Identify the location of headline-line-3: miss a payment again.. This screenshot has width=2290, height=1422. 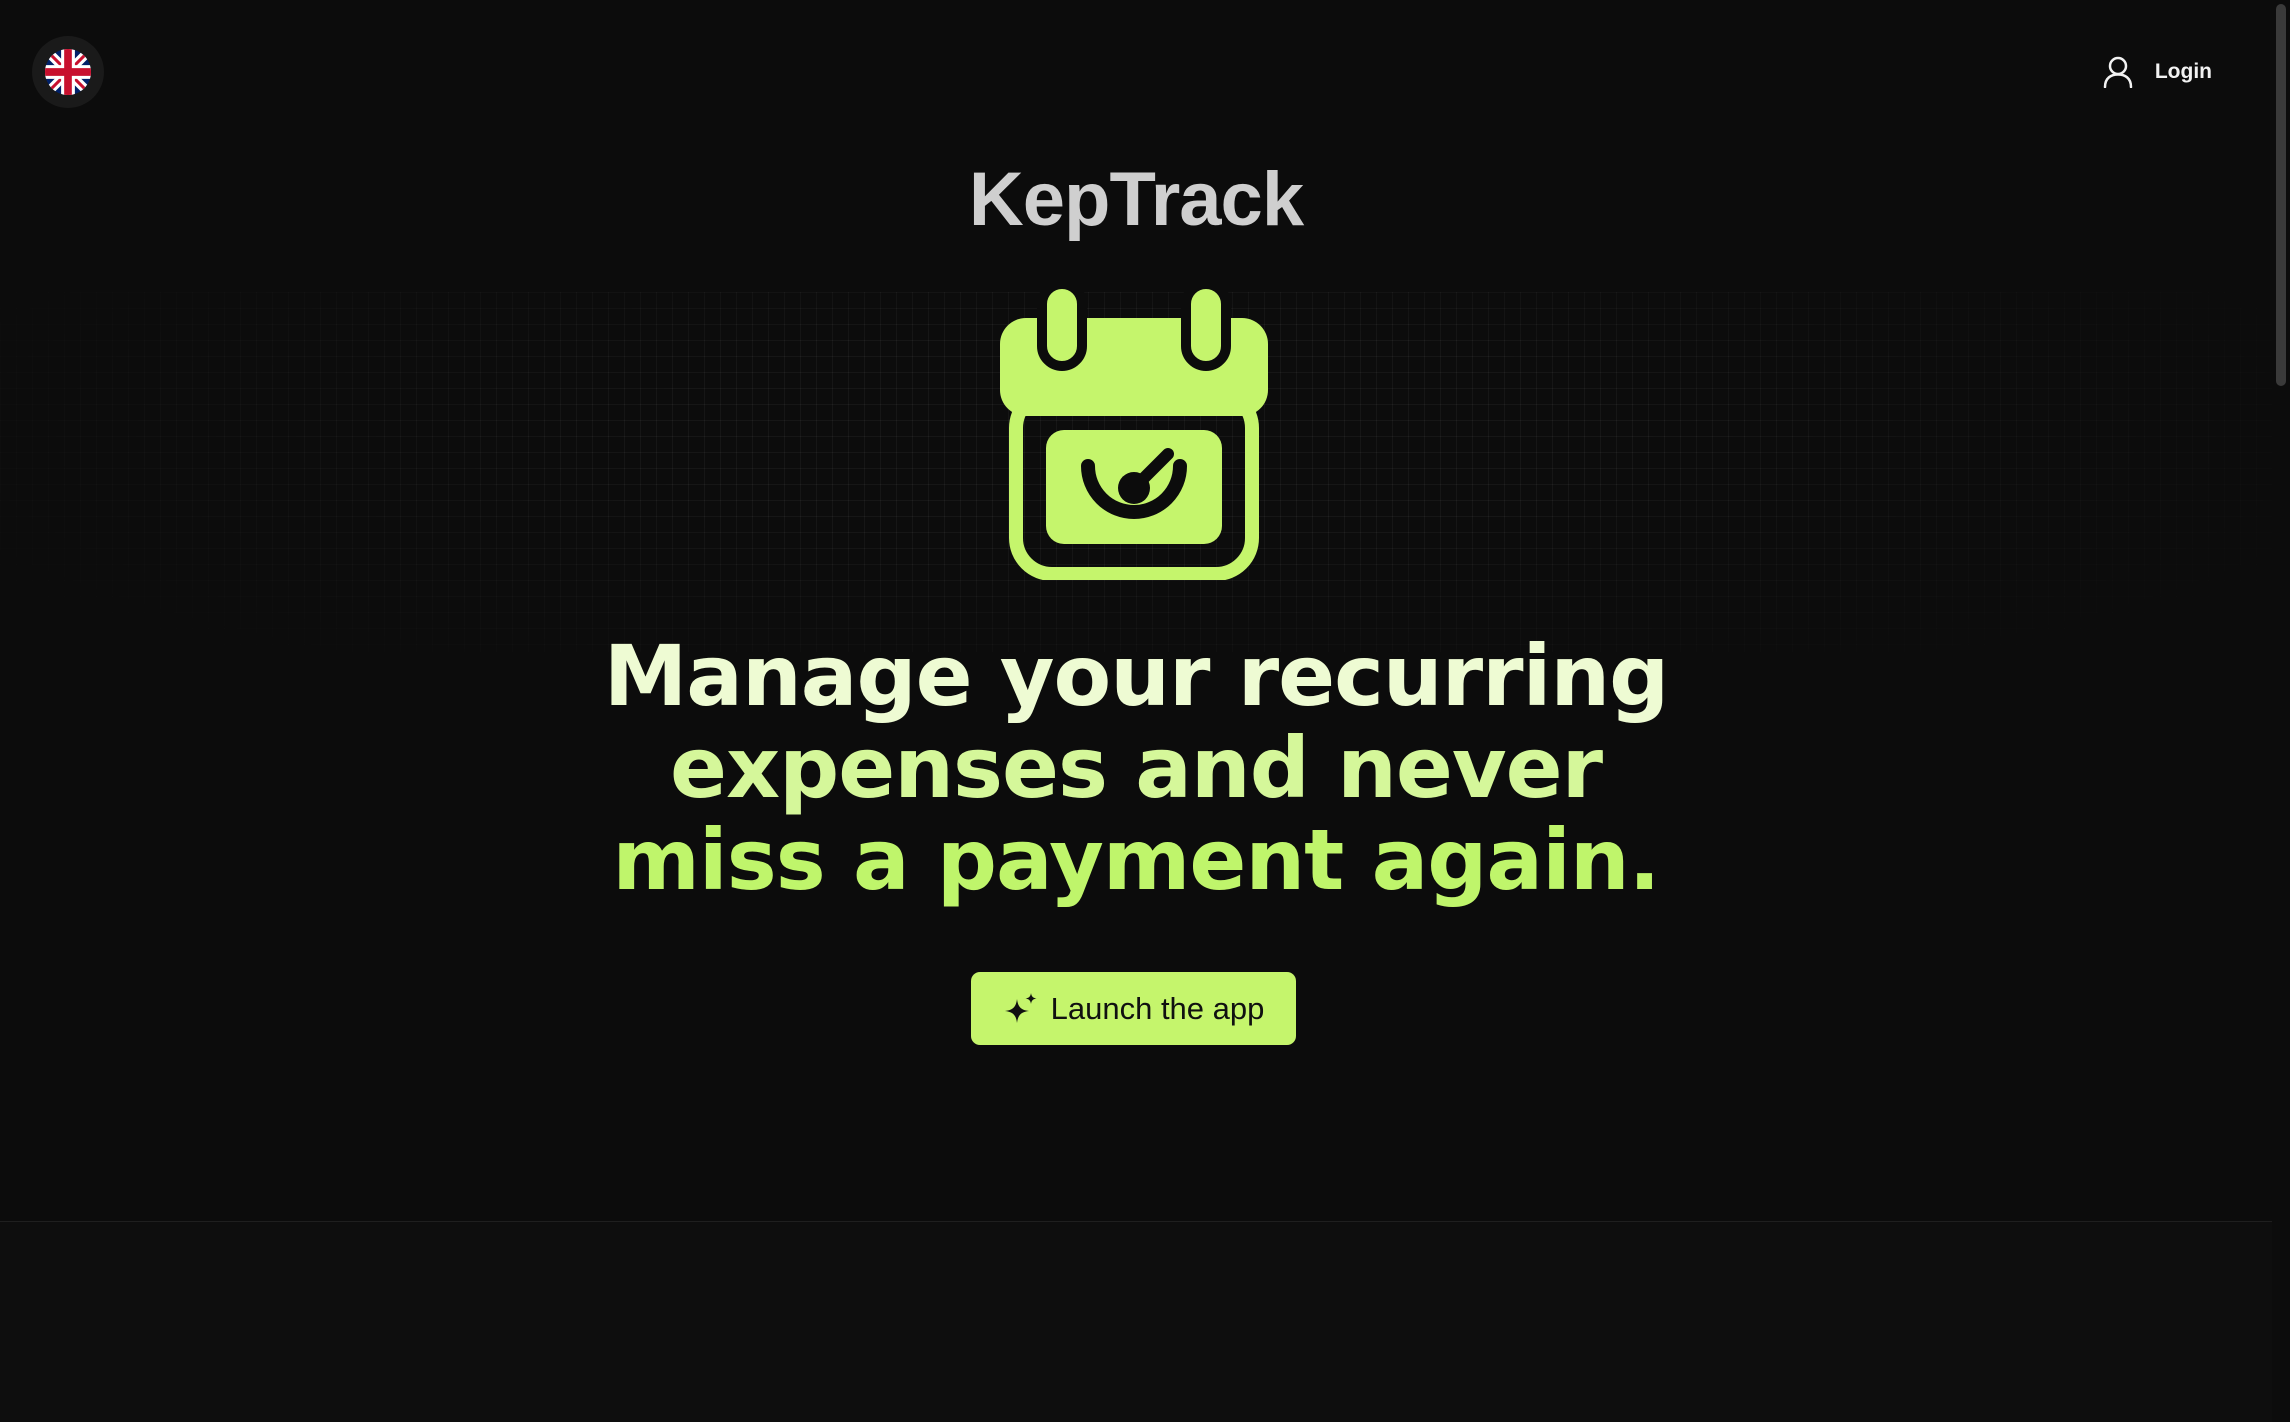
(1136, 860).